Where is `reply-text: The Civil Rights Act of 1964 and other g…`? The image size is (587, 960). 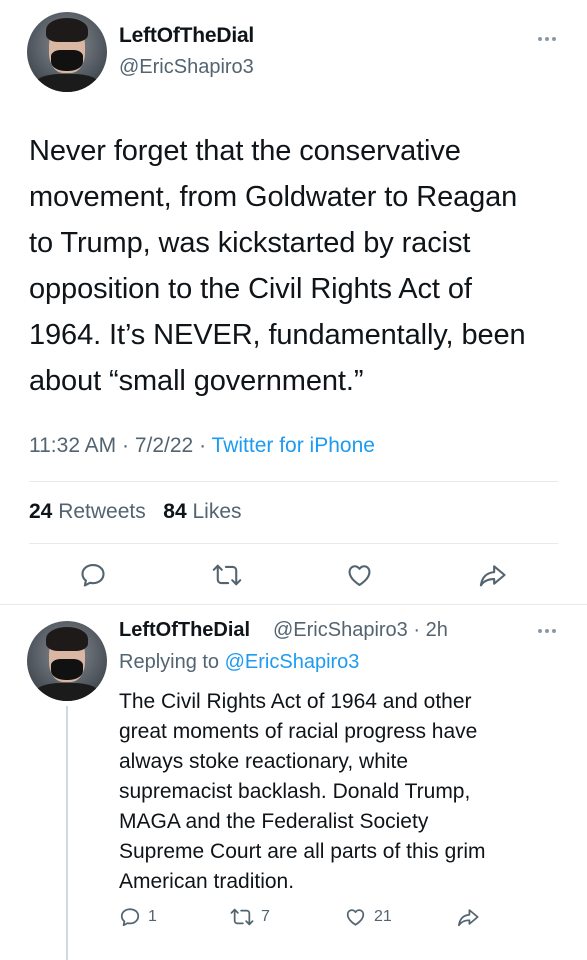
reply-text: The Civil Rights Act of 1964 and other g… is located at coordinates (302, 791).